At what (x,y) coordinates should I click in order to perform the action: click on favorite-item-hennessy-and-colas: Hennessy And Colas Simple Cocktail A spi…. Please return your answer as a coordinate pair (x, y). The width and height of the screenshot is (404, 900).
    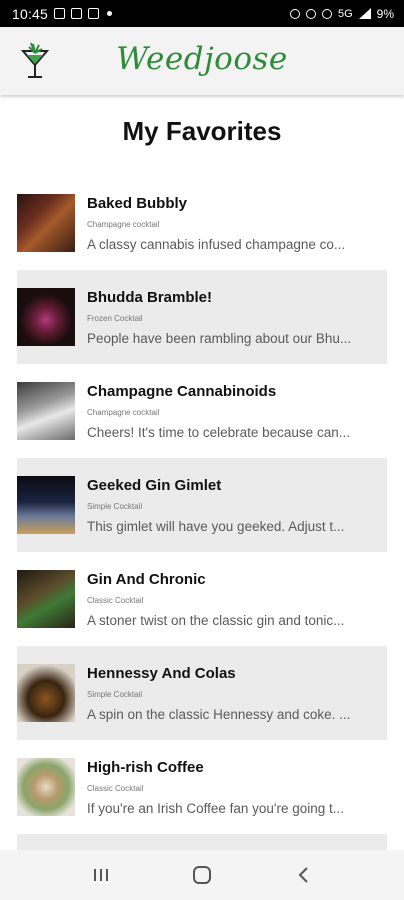
    Looking at the image, I should click on (202, 693).